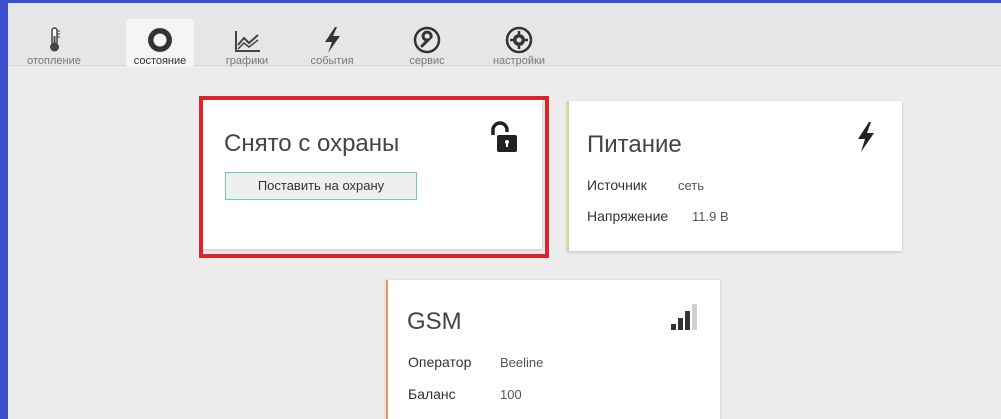  I want to click on voltage-label: Напряжение, so click(628, 216).